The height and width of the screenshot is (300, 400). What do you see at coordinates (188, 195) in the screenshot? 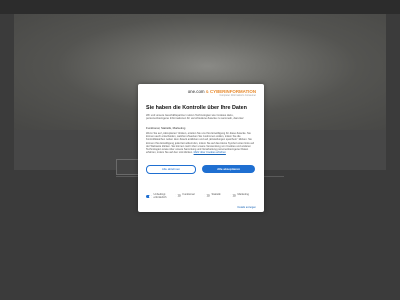
I see `toggle-label: Funktional` at bounding box center [188, 195].